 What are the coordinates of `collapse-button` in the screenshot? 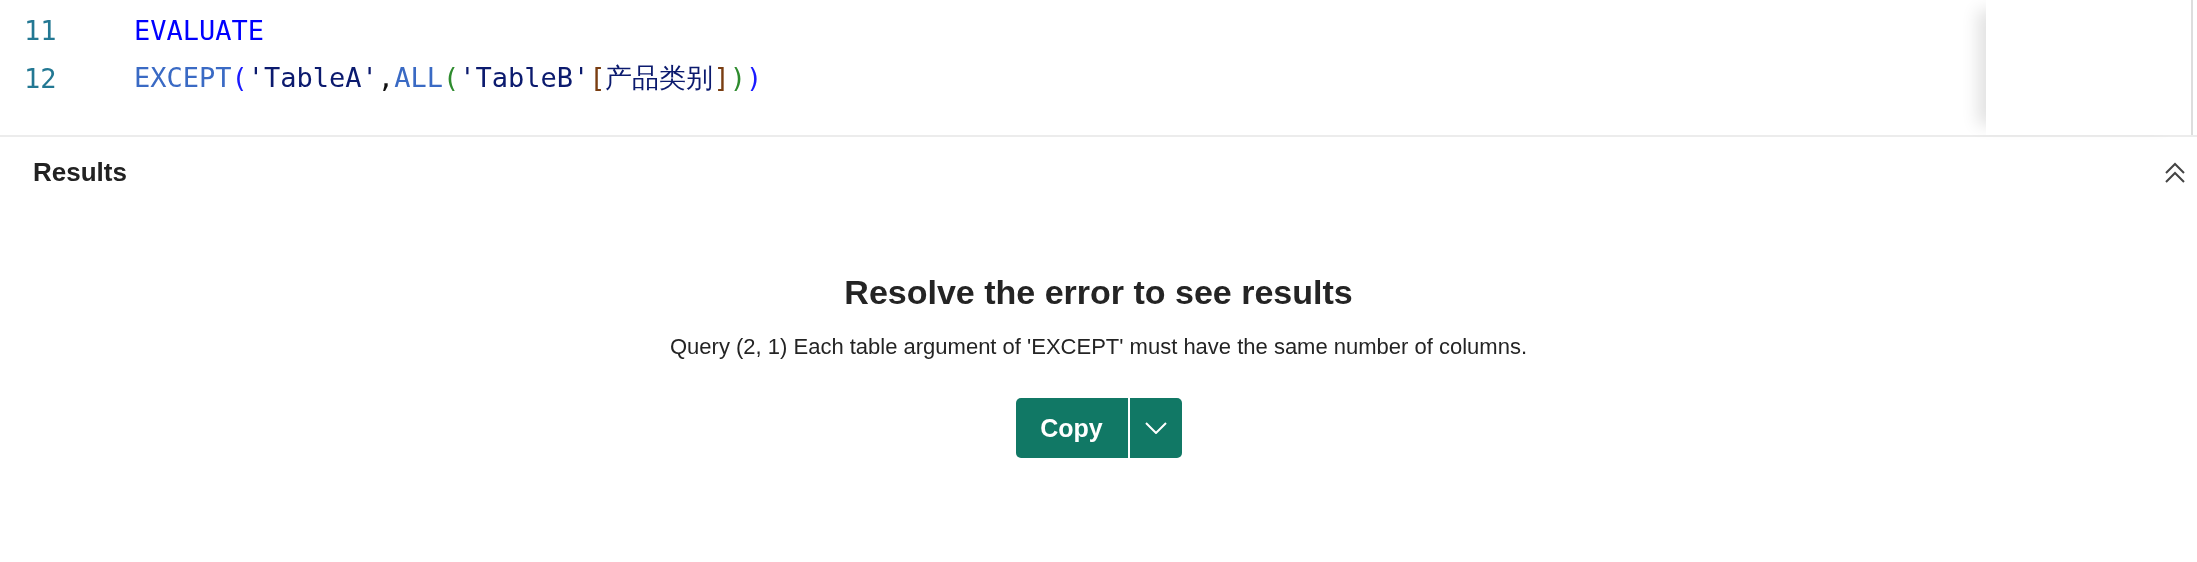 It's located at (2175, 172).